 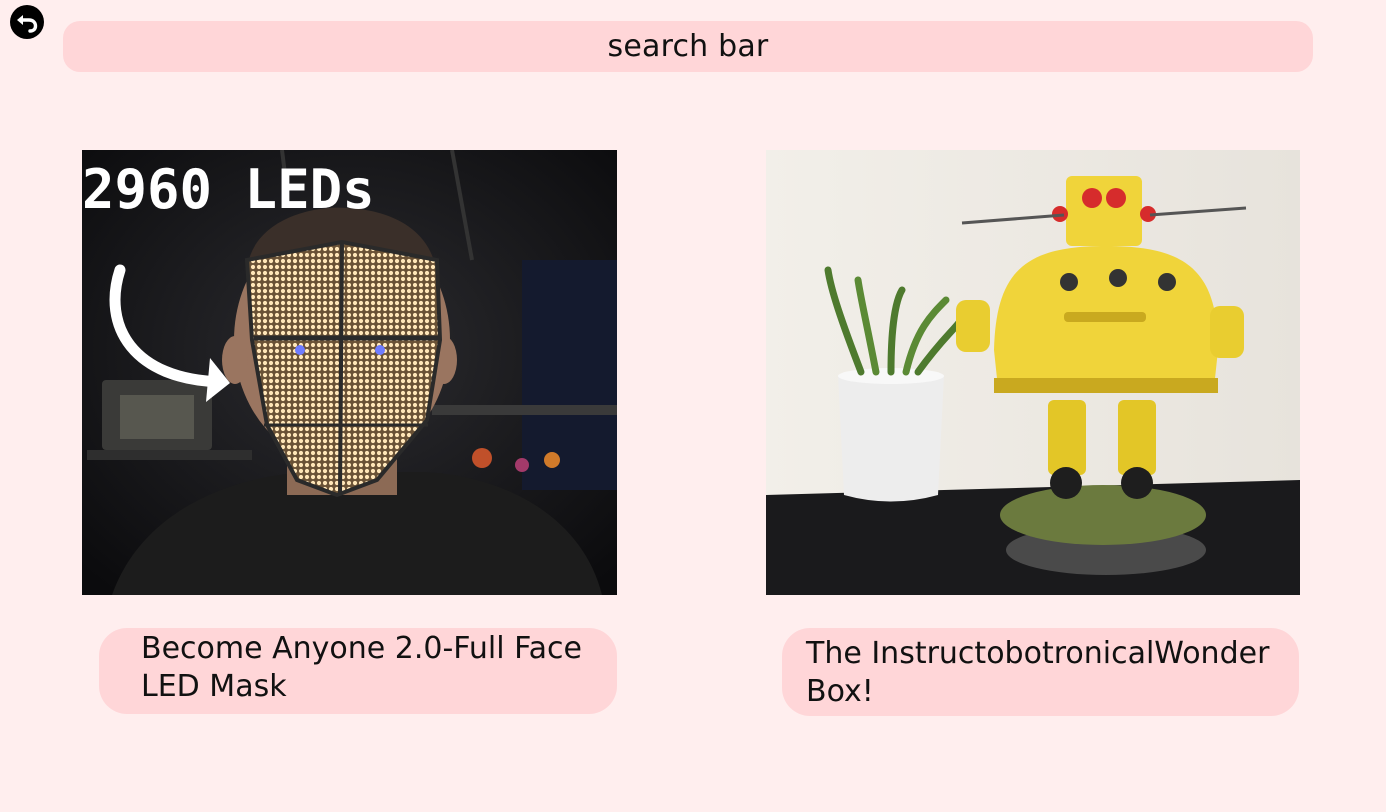 I want to click on search-bar-label: search bar, so click(x=688, y=46).